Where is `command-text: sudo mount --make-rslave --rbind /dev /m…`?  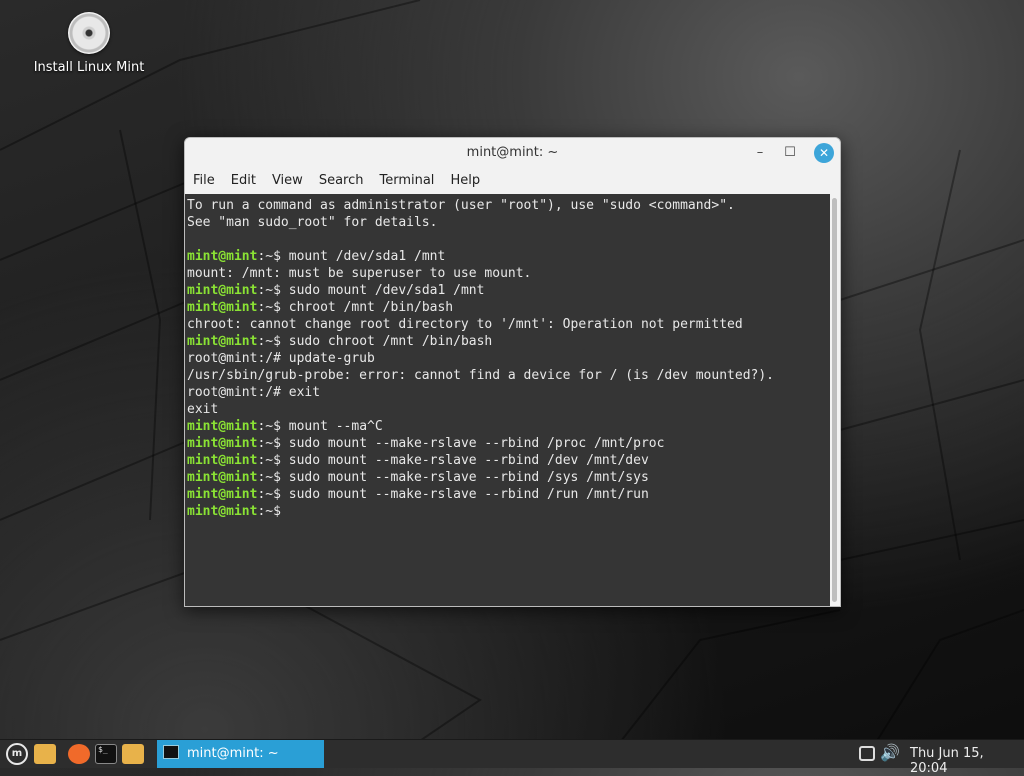 command-text: sudo mount --make-rslave --rbind /dev /m… is located at coordinates (468, 460).